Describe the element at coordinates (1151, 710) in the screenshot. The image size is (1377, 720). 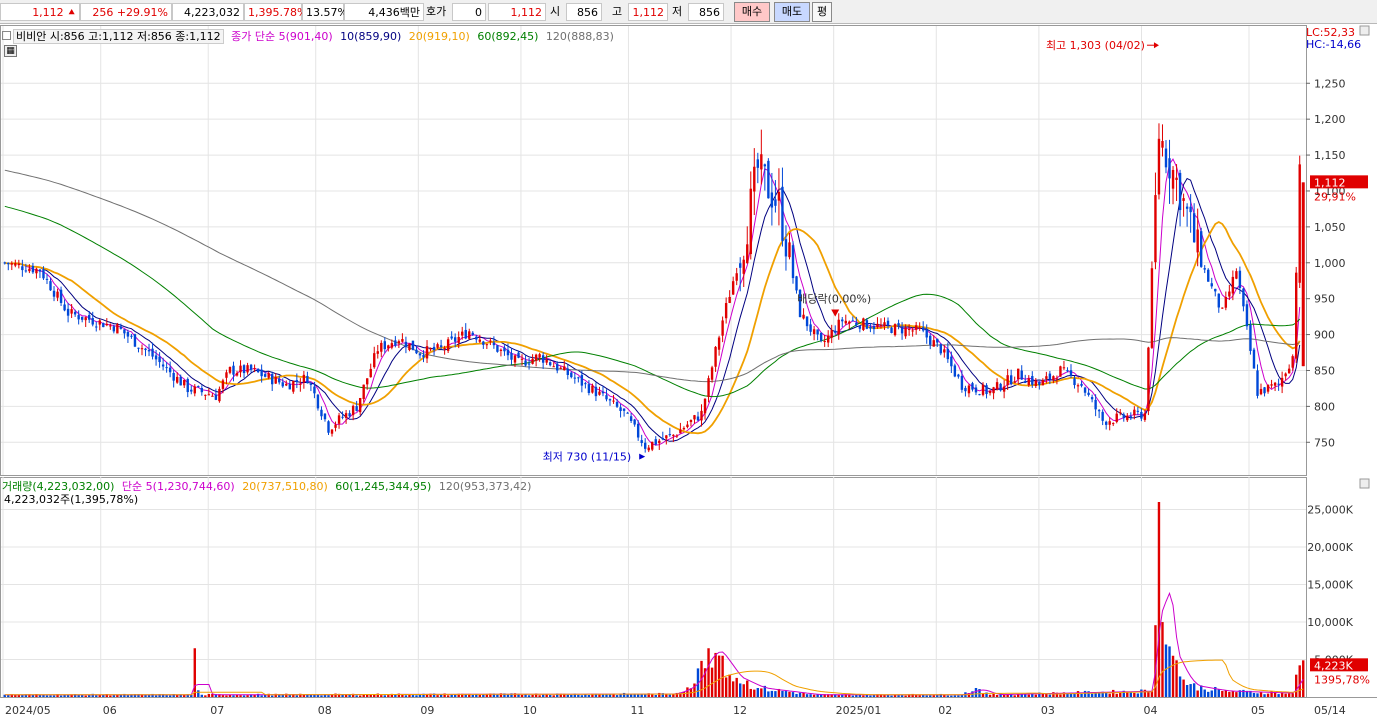
I see `x-tick-label: 04` at that location.